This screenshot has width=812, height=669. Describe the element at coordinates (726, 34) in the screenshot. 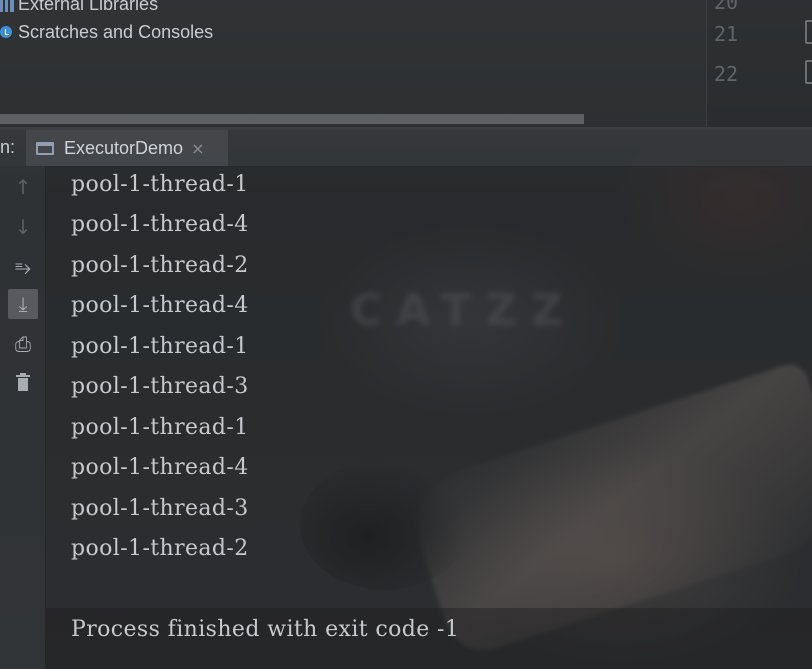

I see `line-number: 21` at that location.